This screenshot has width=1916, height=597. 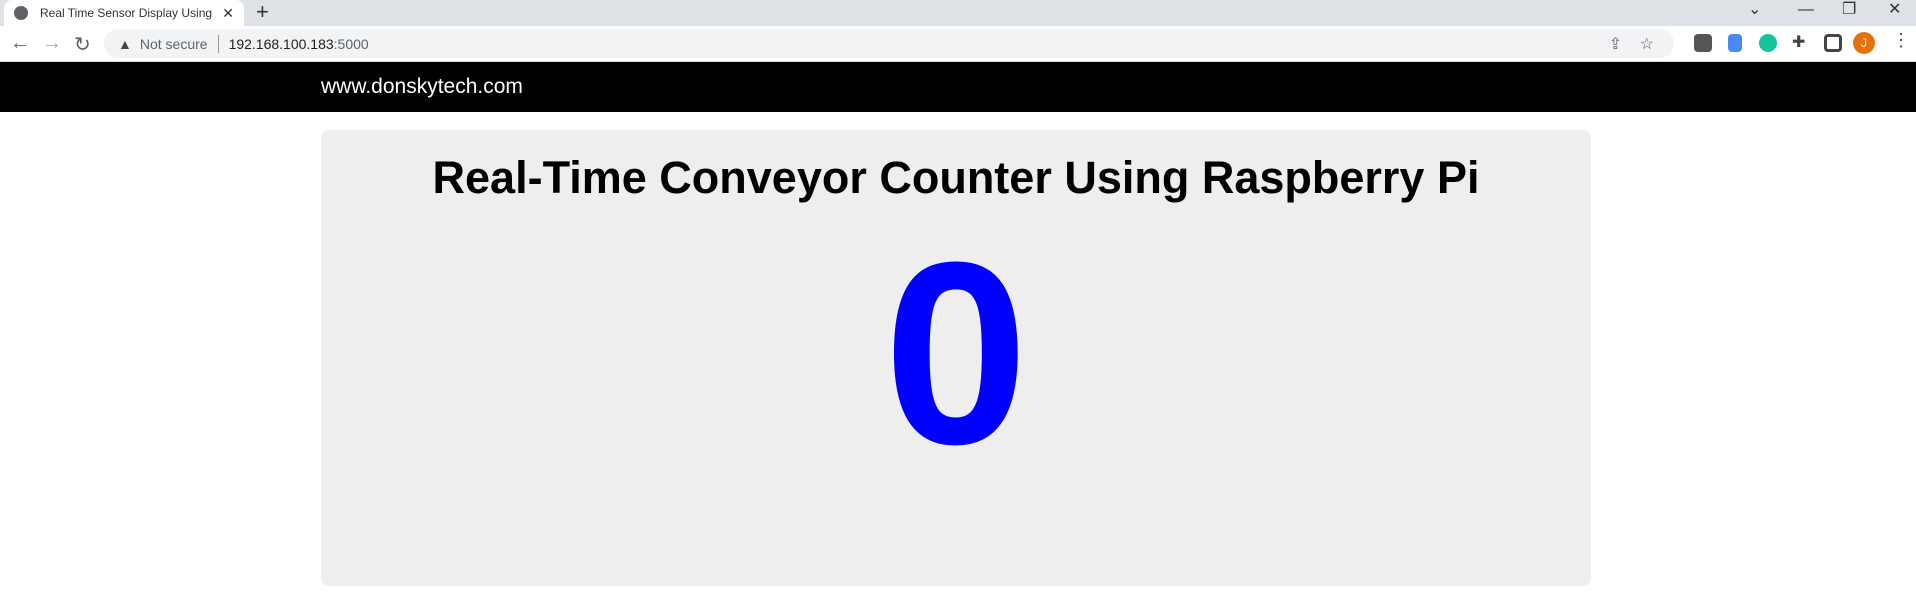 What do you see at coordinates (1849, 10) in the screenshot?
I see `restore-button: ❐` at bounding box center [1849, 10].